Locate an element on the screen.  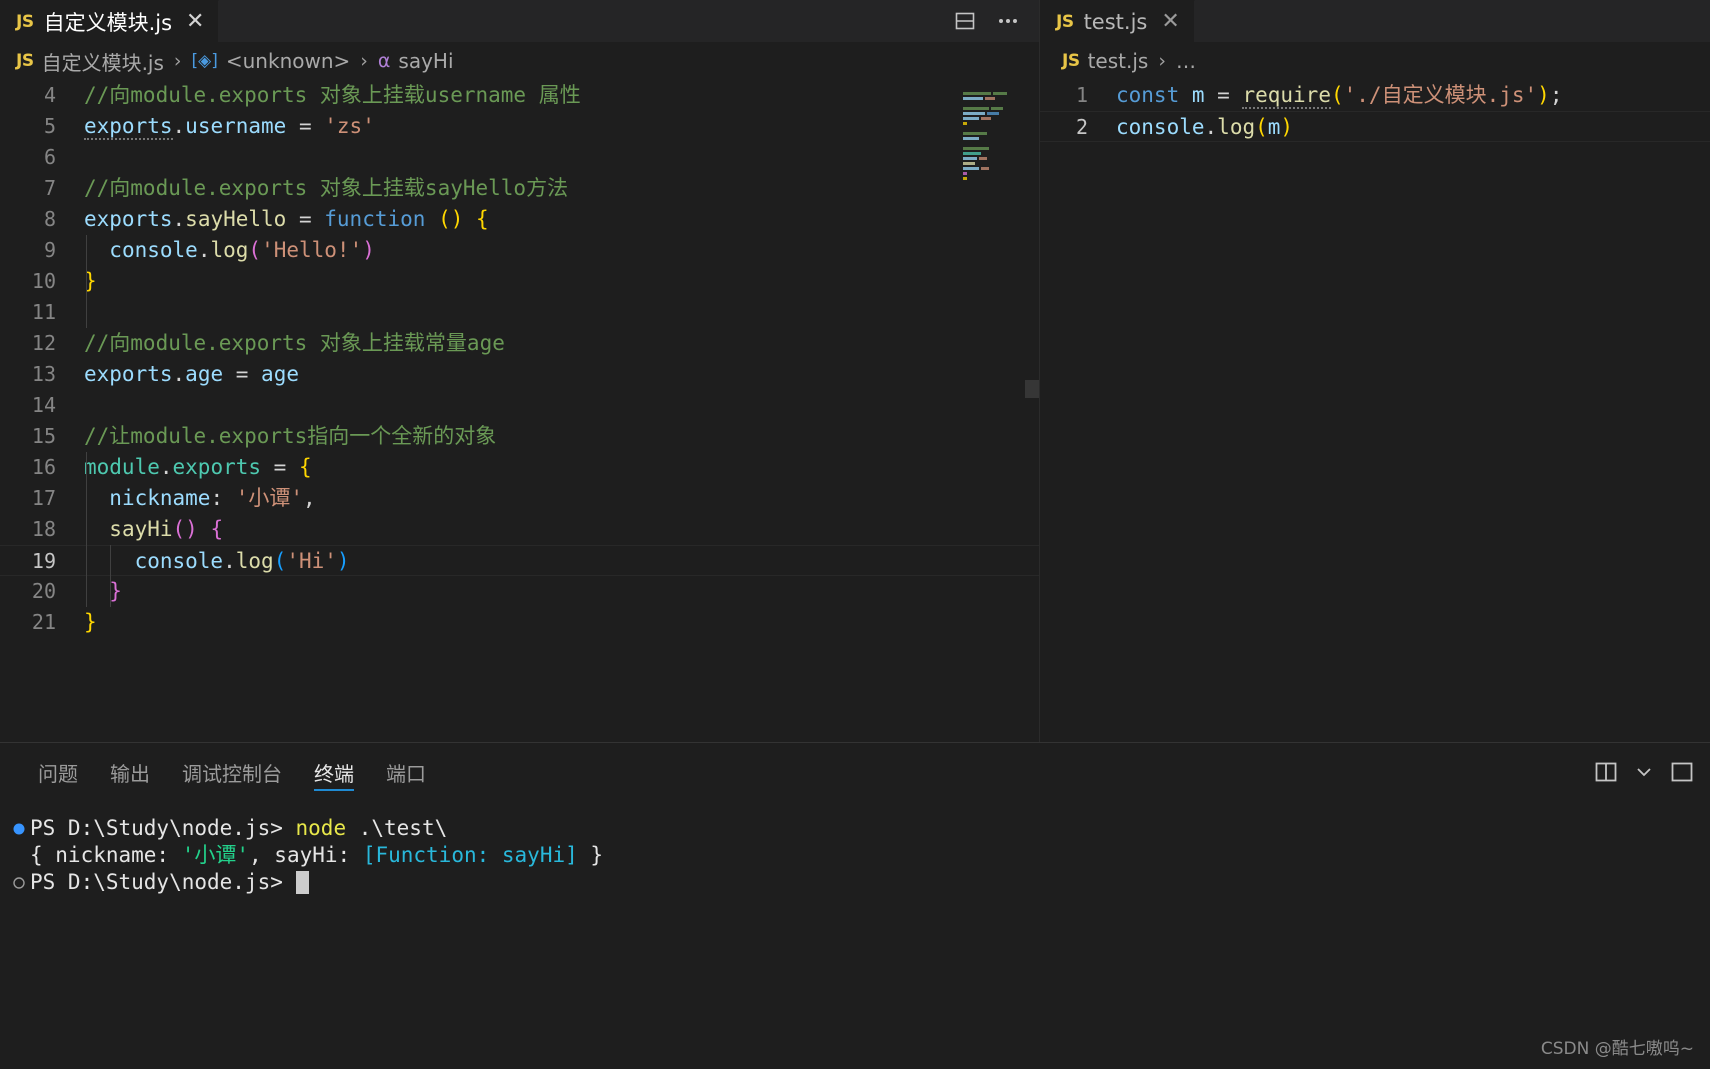
code-line-text: const m = require('./自定义模块.js'); is located at coordinates (1334, 95).